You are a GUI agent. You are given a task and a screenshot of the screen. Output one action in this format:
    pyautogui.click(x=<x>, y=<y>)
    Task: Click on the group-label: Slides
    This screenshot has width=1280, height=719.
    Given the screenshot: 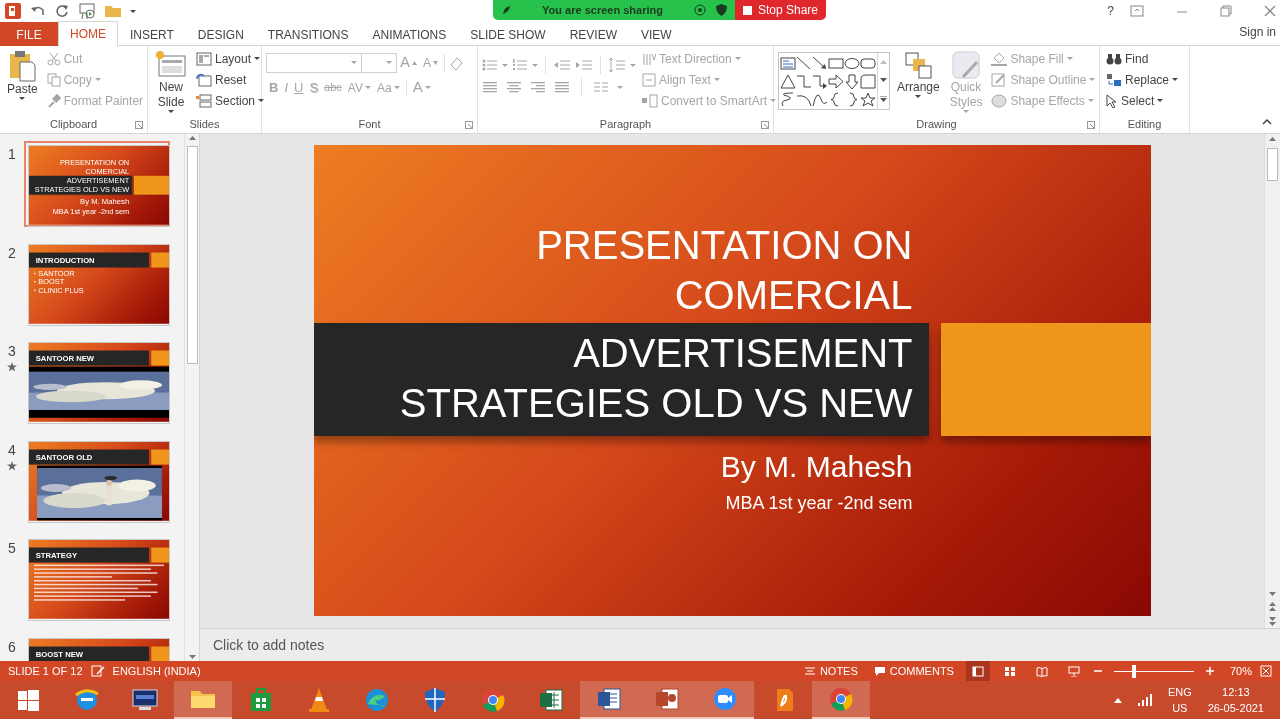 What is the action you would take?
    pyautogui.click(x=204, y=124)
    